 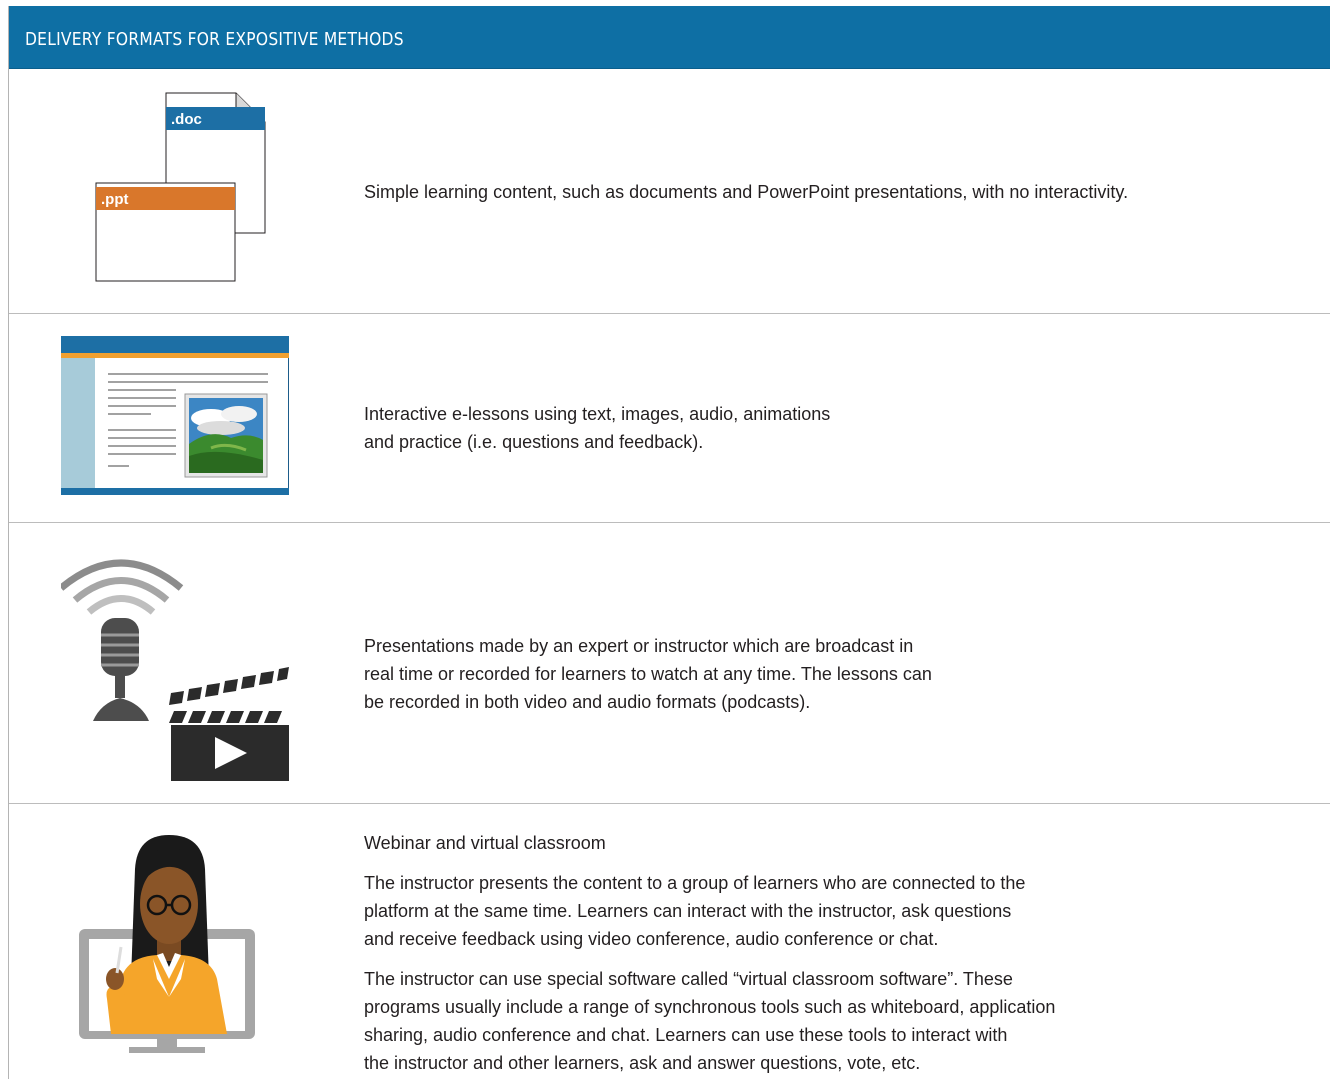 What do you see at coordinates (115, 199) in the screenshot?
I see `ppt-label: .ppt` at bounding box center [115, 199].